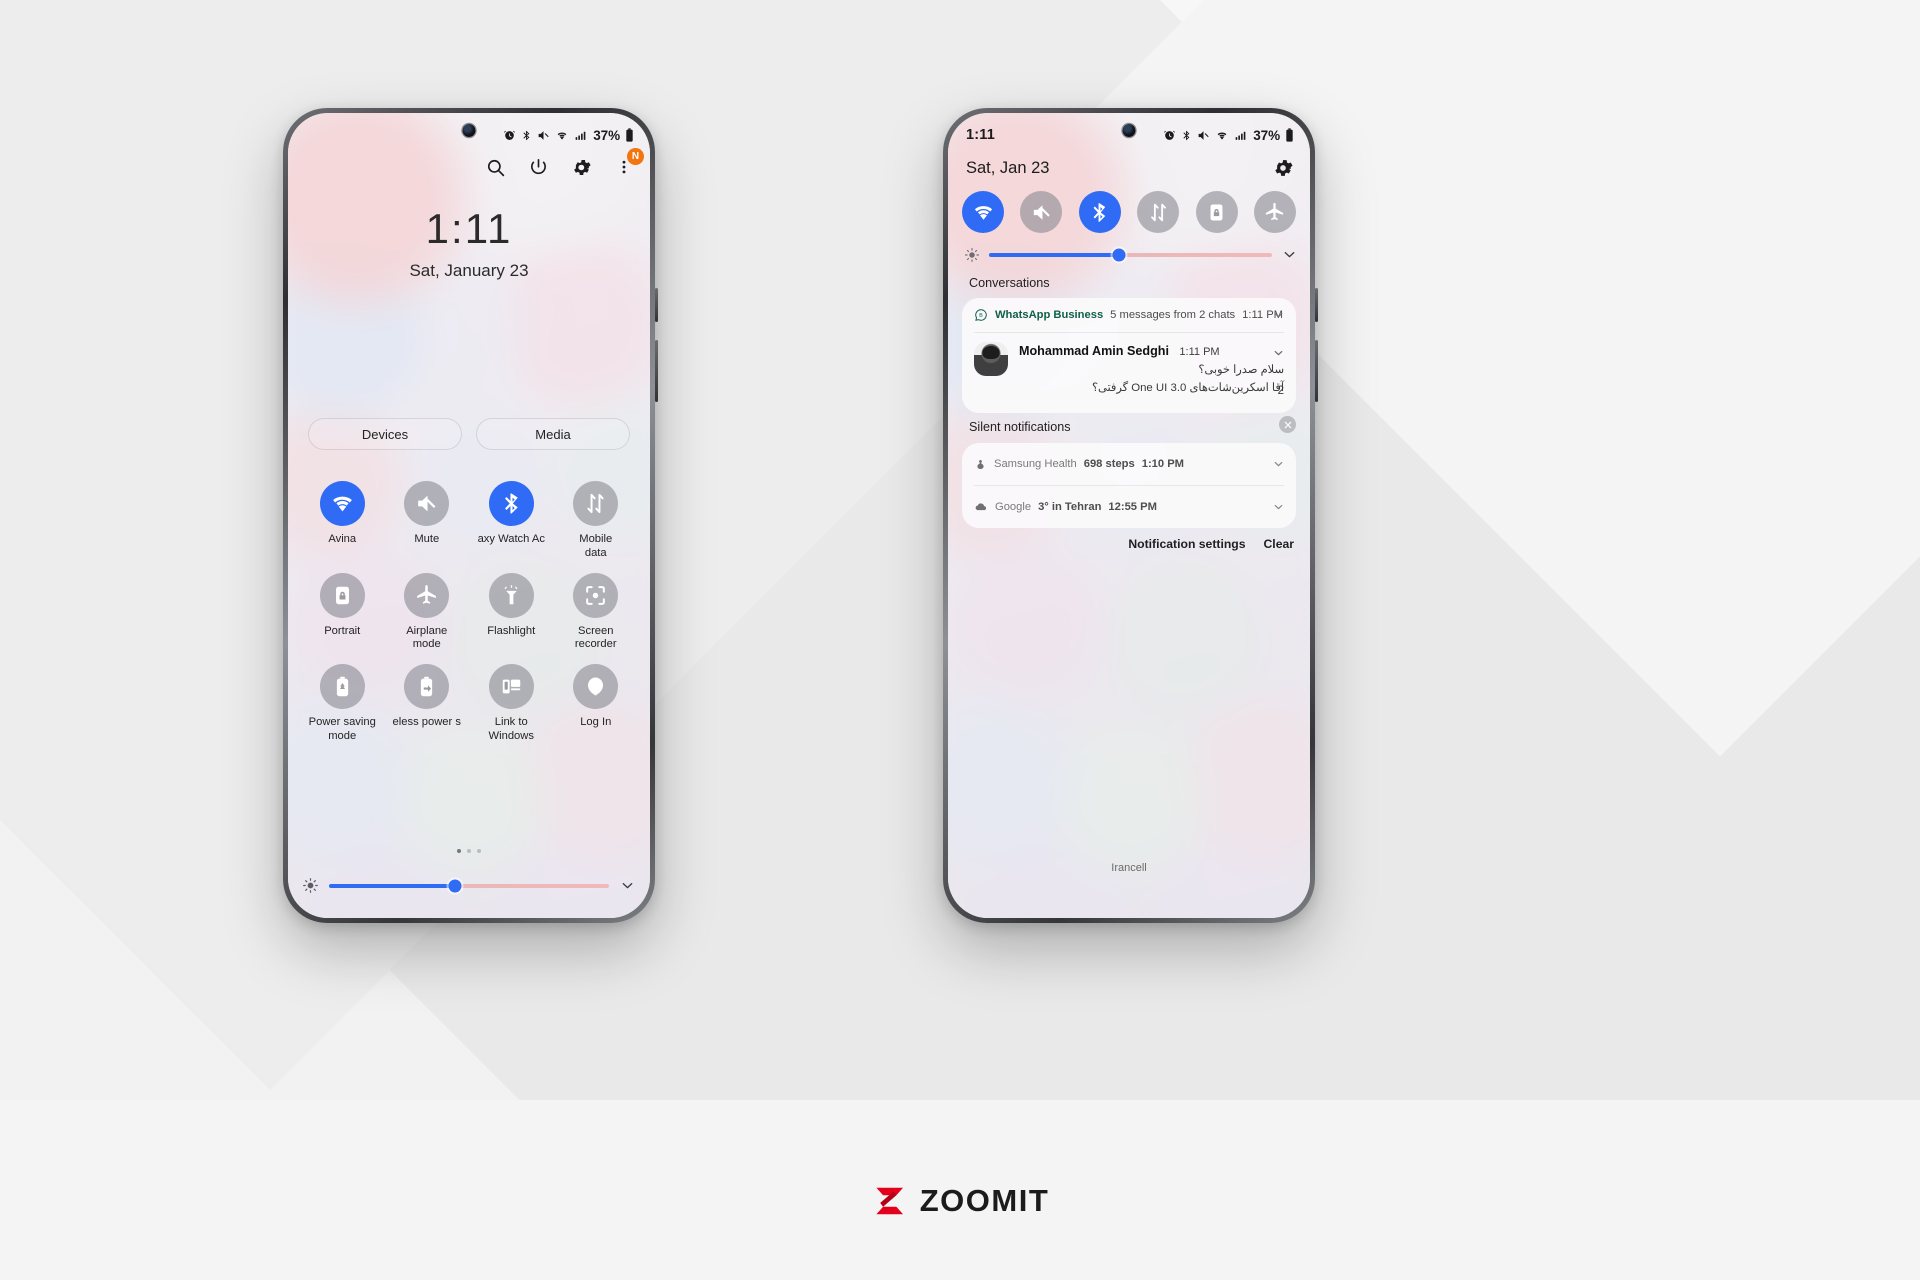 This screenshot has height=1280, width=1920. I want to click on qs-toggle-airplane-mode, so click(1274, 212).